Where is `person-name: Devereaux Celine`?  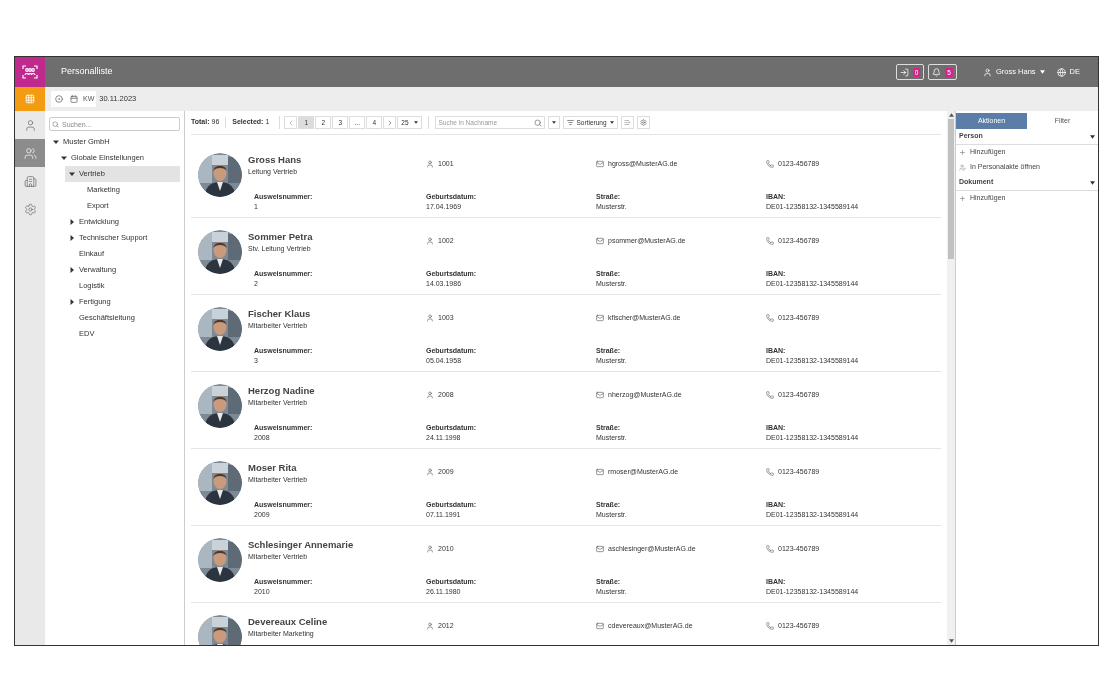
person-name: Devereaux Celine is located at coordinates (288, 622).